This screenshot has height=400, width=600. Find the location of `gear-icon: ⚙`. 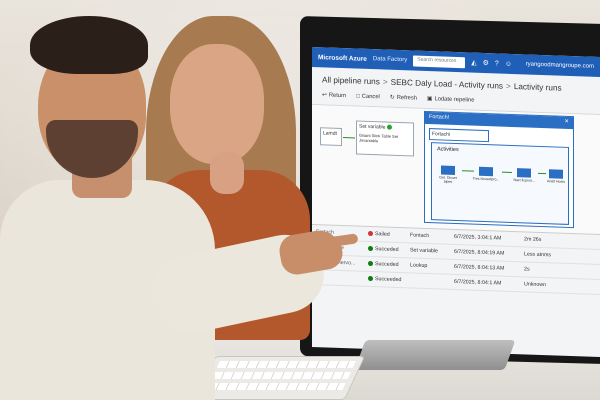

gear-icon: ⚙ is located at coordinates (486, 63).